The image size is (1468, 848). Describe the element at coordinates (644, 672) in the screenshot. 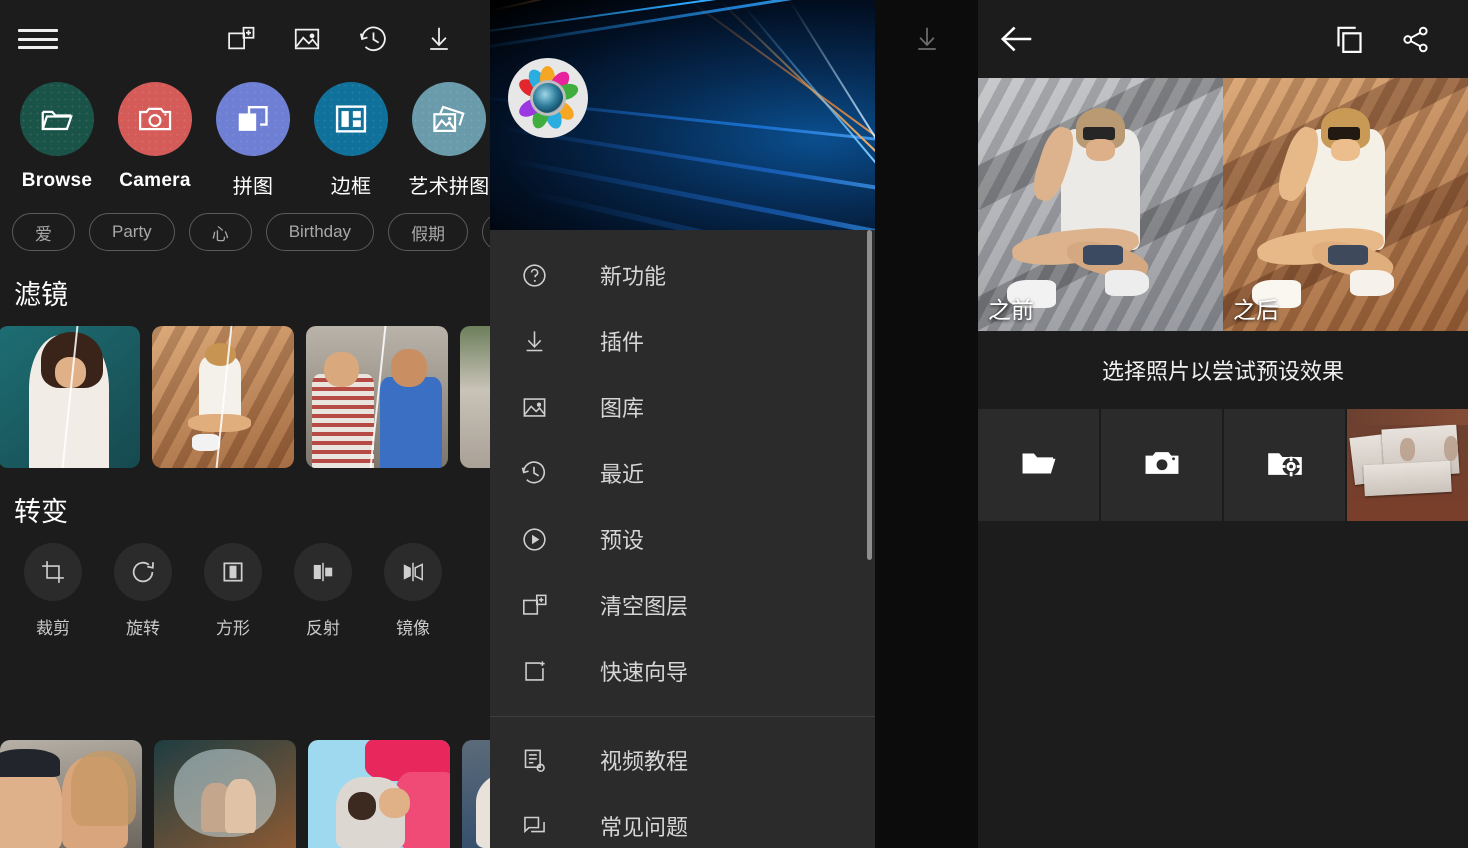

I see `drawer-item-label: 快速向导` at that location.